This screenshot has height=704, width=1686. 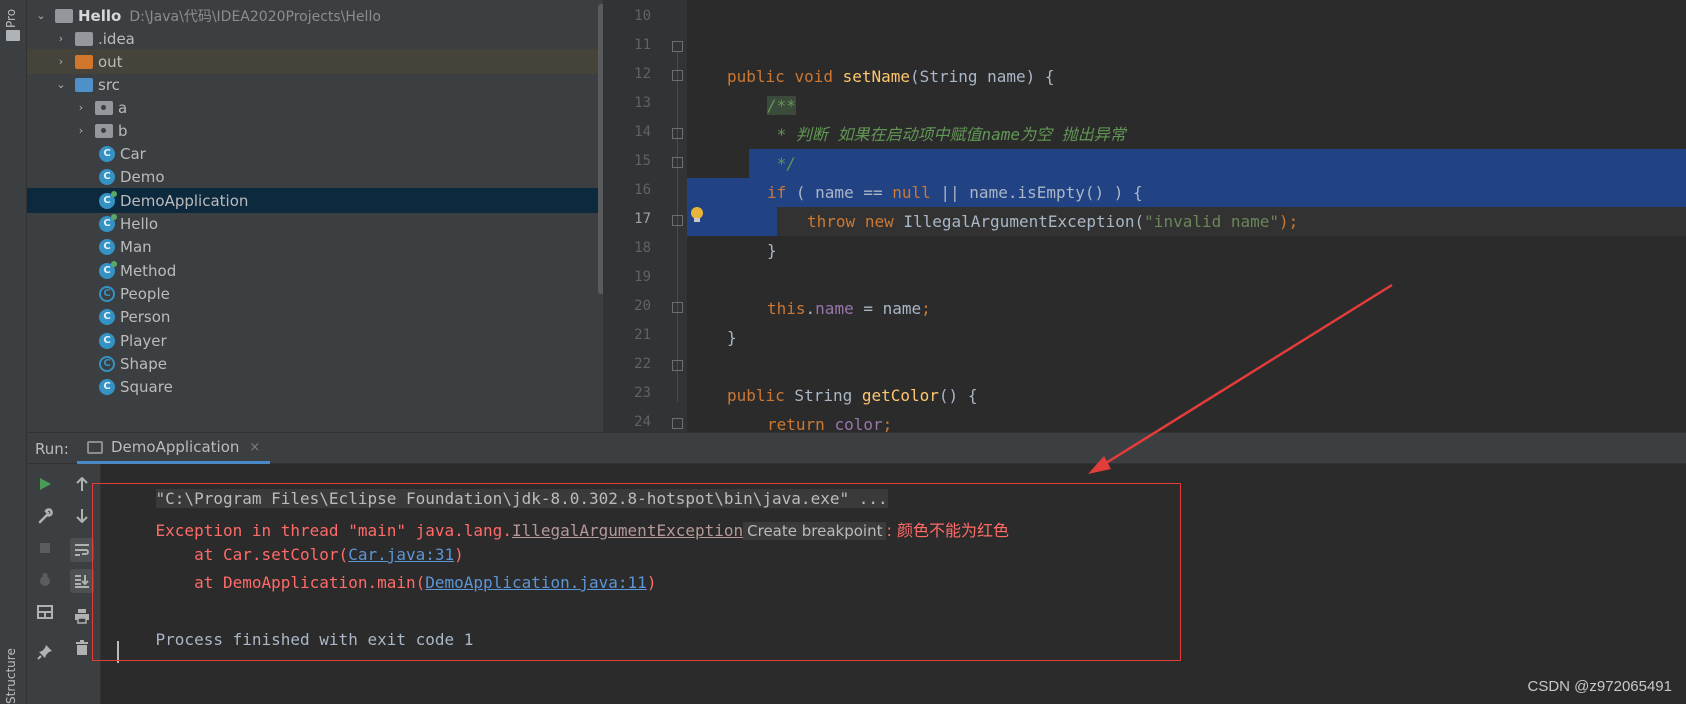 I want to click on tree-root-path: D:\Java\代码\IDEA2020Projects\Hello, so click(x=255, y=16).